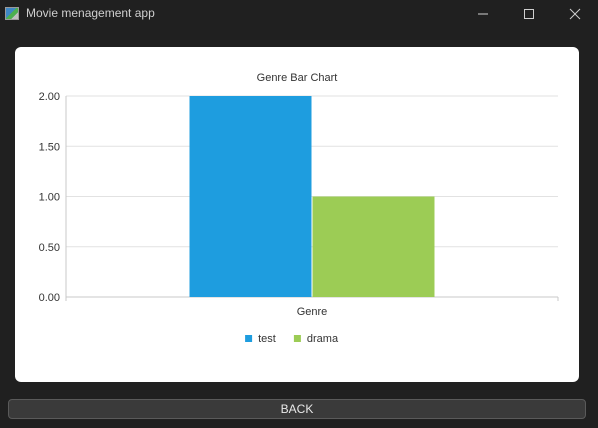 The height and width of the screenshot is (428, 598). What do you see at coordinates (323, 339) in the screenshot?
I see `legend-label-drama: drama` at bounding box center [323, 339].